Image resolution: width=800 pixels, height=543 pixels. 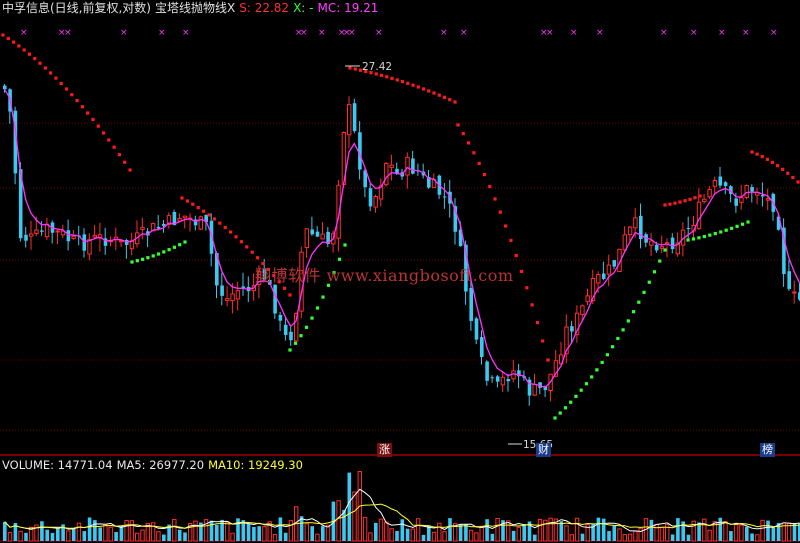 What do you see at coordinates (543, 450) in the screenshot?
I see `badge-cai: 财` at bounding box center [543, 450].